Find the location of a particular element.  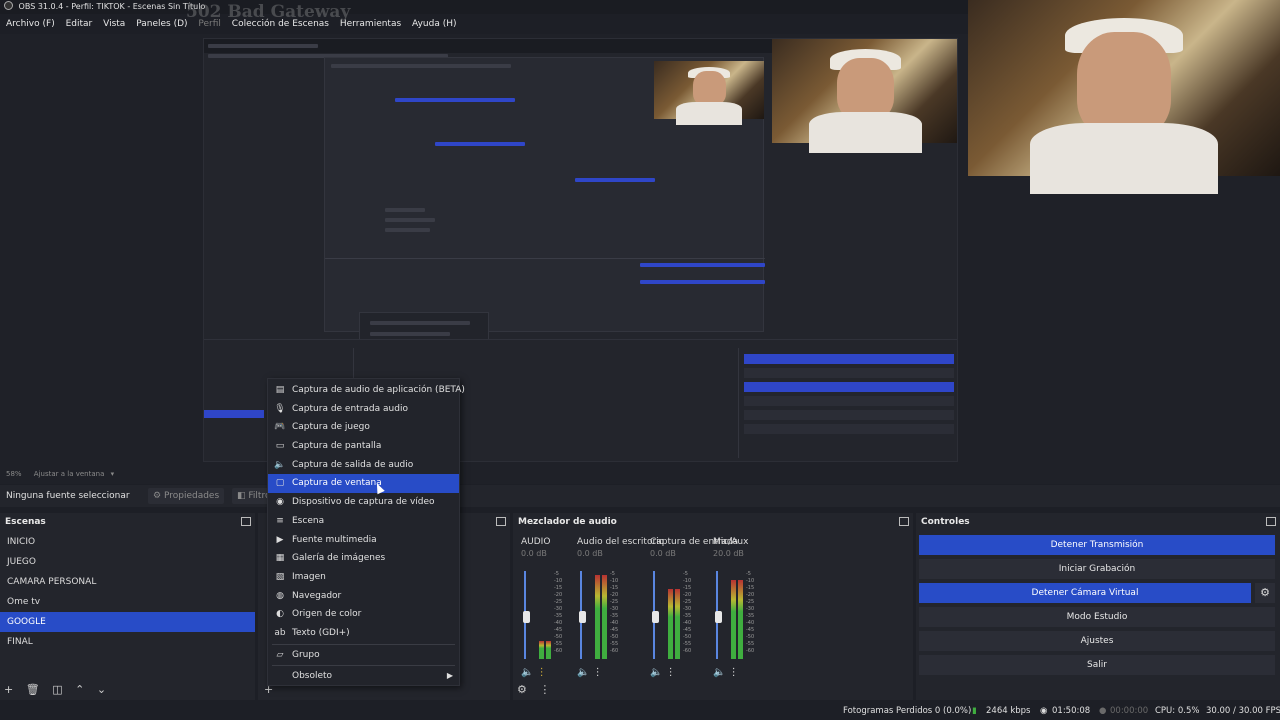

bitrate: 2464 kbps is located at coordinates (1008, 711).